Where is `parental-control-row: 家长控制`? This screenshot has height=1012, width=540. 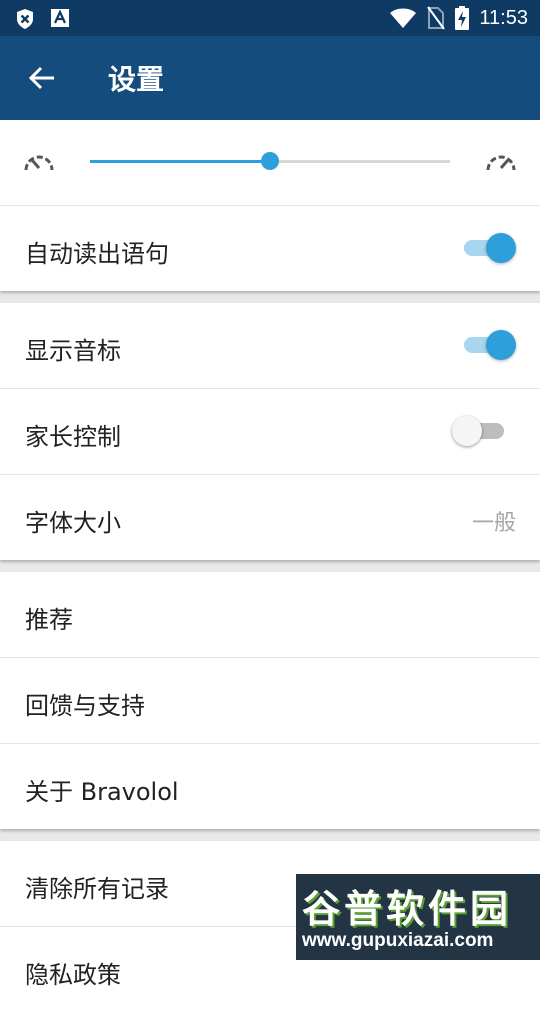
parental-control-row: 家长控制 is located at coordinates (270, 432).